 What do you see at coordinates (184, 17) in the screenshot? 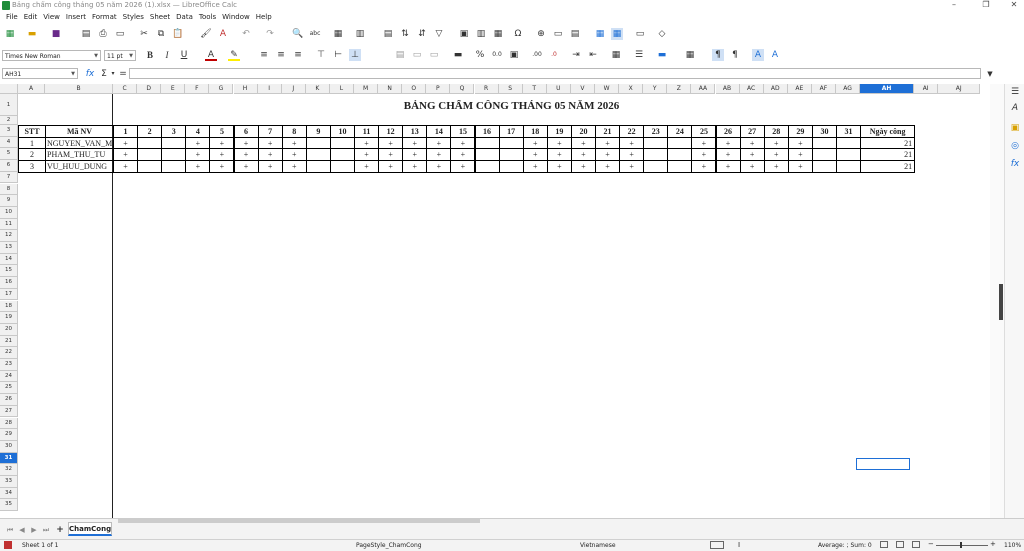
I see `menu-data: Data` at bounding box center [184, 17].